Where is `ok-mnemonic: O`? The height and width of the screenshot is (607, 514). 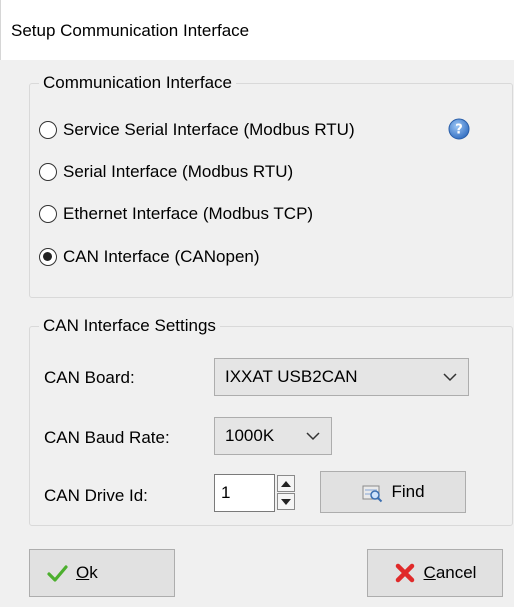 ok-mnemonic: O is located at coordinates (83, 572).